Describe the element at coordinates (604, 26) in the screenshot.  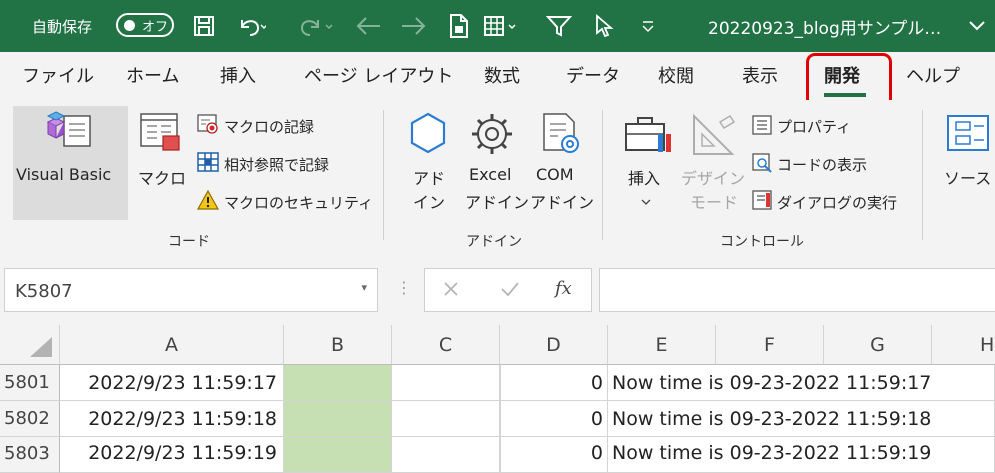
I see `cursor-icon` at that location.